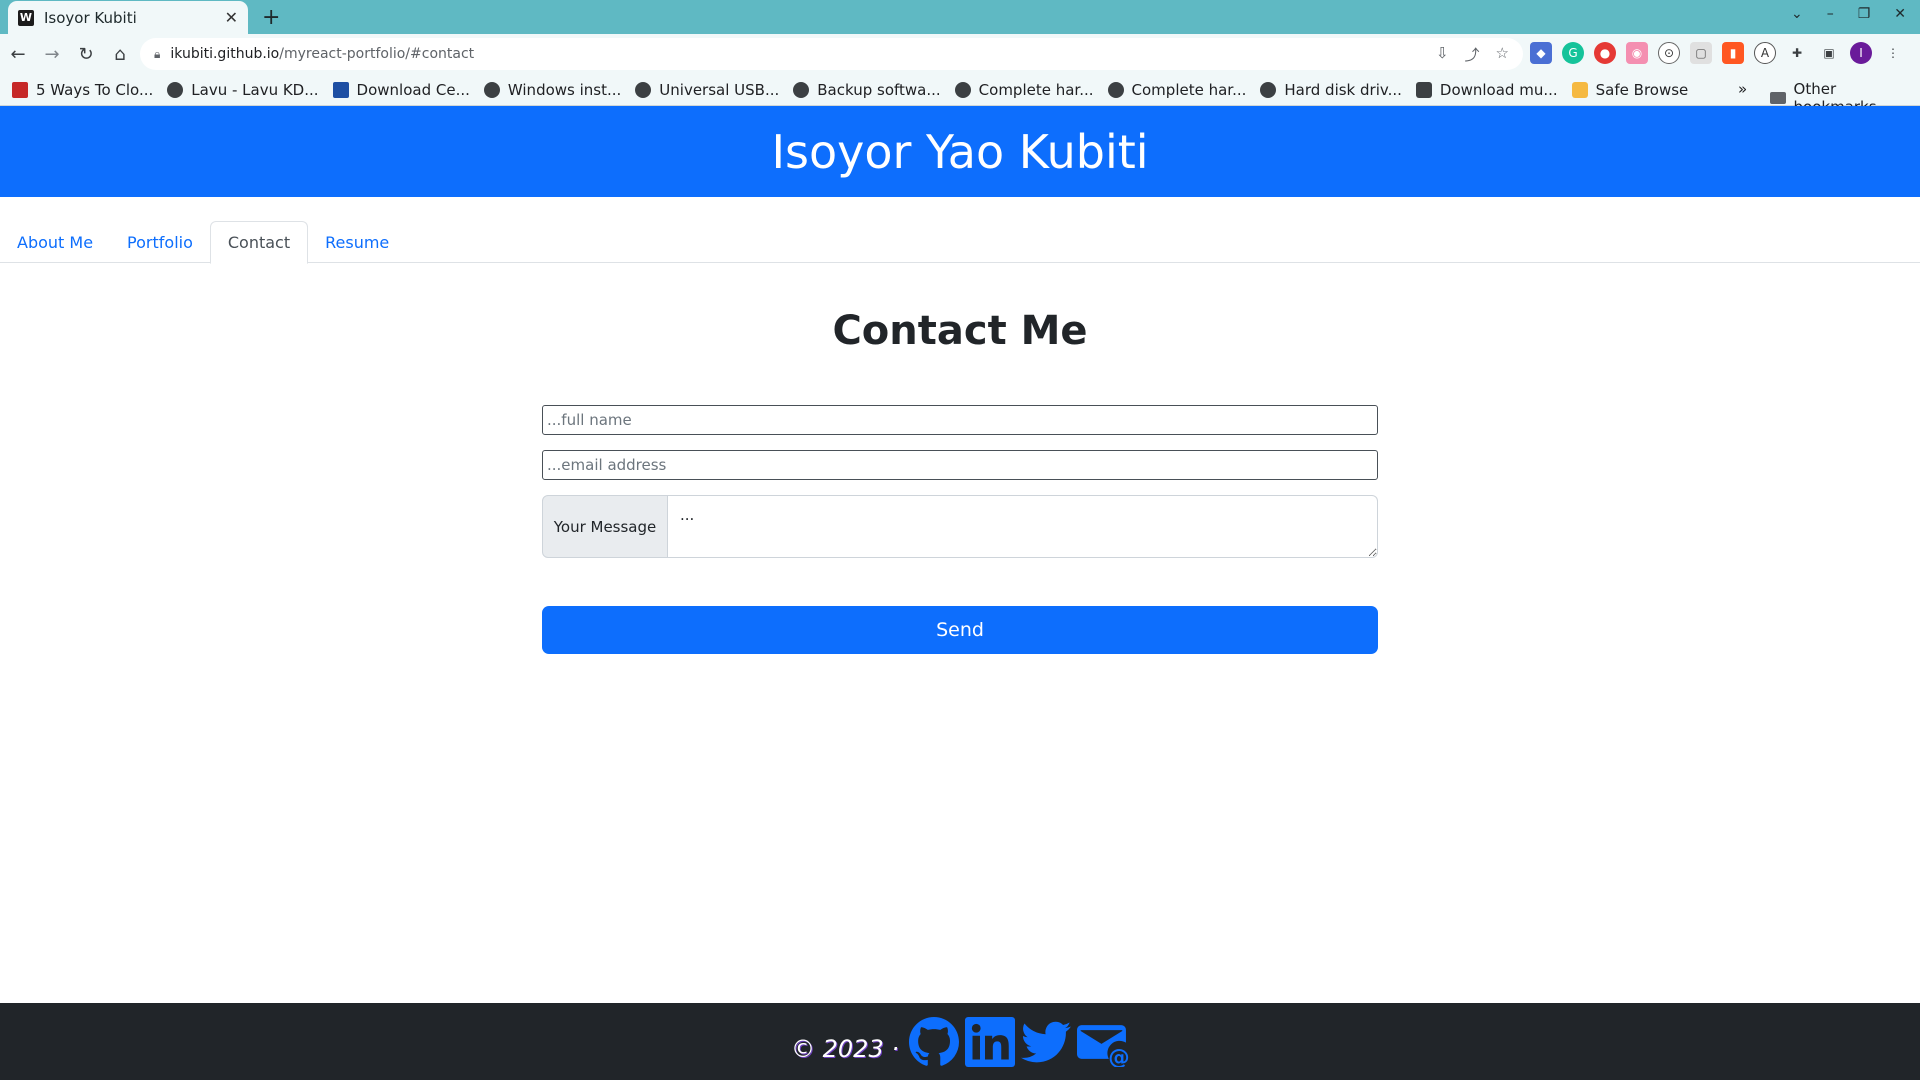 This screenshot has height=1080, width=1920. Describe the element at coordinates (1797, 14) in the screenshot. I see `tab-search-icon: ⌄` at that location.